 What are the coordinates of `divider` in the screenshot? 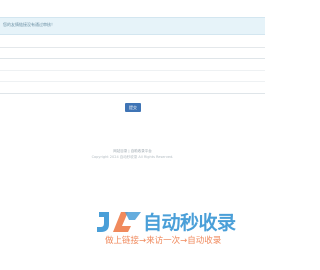 It's located at (132, 47).